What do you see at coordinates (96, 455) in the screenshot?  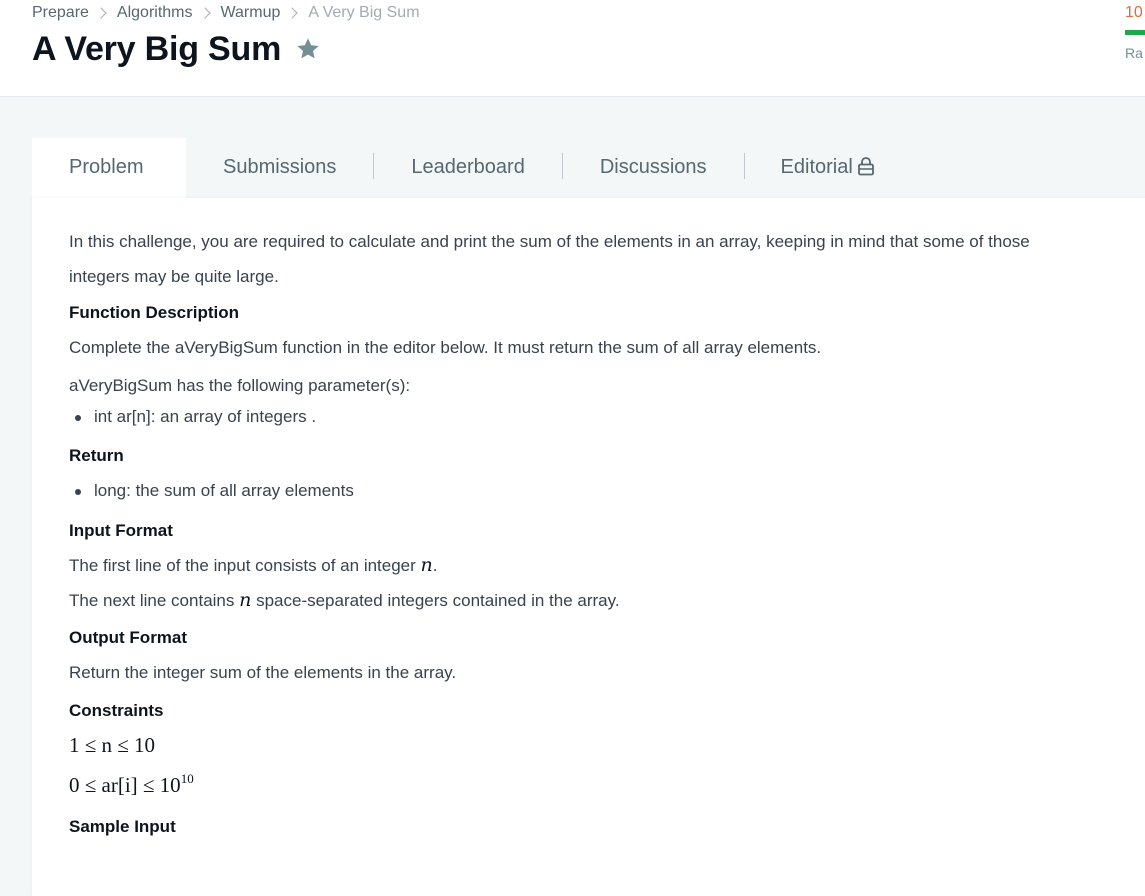 I see `return-heading: Return` at bounding box center [96, 455].